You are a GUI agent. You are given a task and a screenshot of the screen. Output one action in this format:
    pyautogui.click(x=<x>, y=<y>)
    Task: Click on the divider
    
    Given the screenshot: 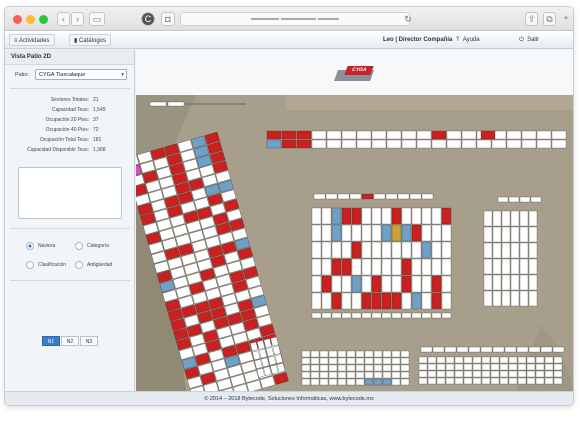 What is the action you would take?
    pyautogui.click(x=70, y=228)
    